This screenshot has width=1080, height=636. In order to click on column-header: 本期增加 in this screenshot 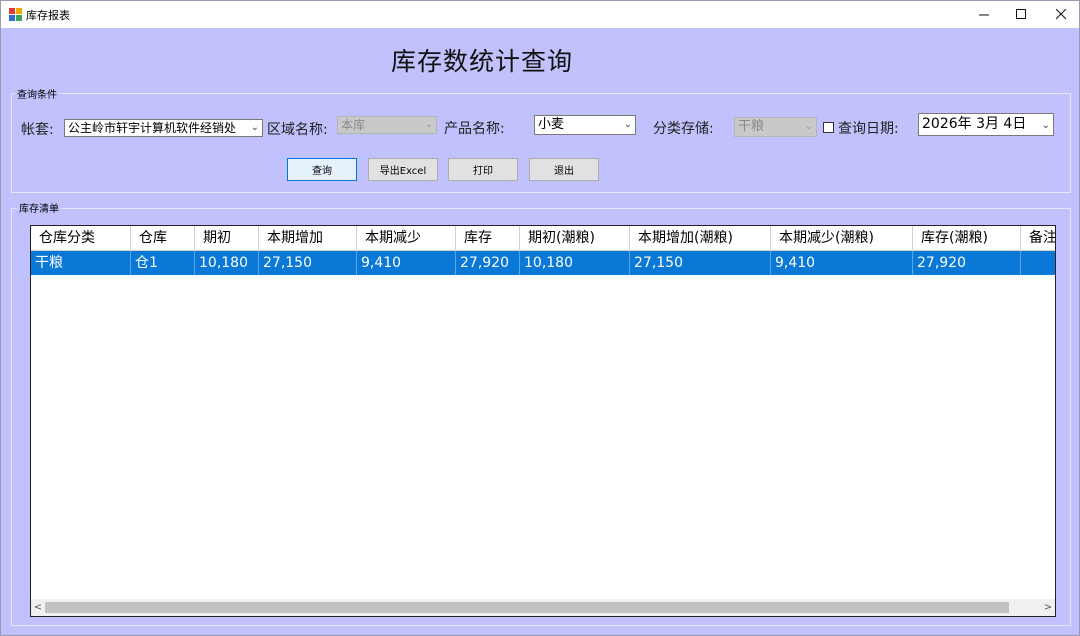, I will do `click(308, 238)`.